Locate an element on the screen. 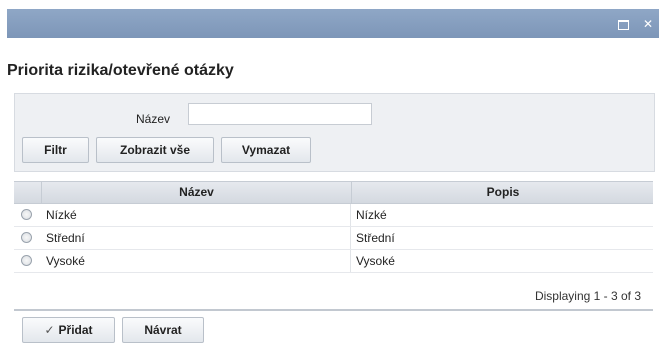  header-description: Popis is located at coordinates (502, 192).